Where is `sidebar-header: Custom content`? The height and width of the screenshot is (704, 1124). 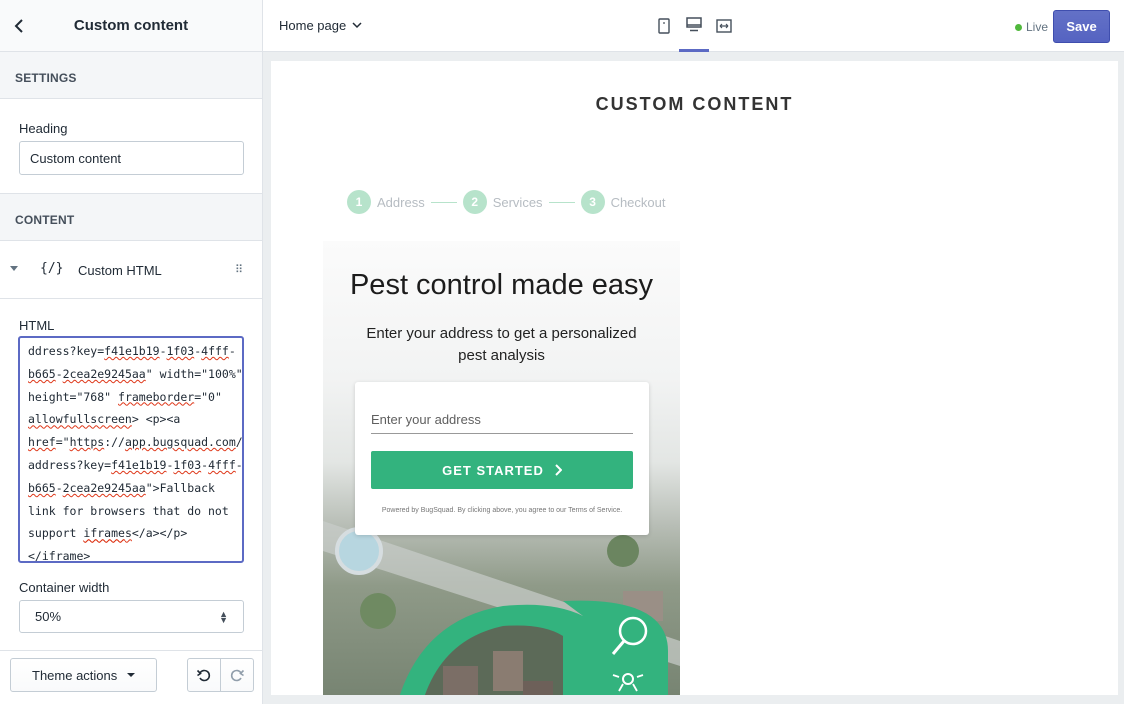 sidebar-header: Custom content is located at coordinates (131, 26).